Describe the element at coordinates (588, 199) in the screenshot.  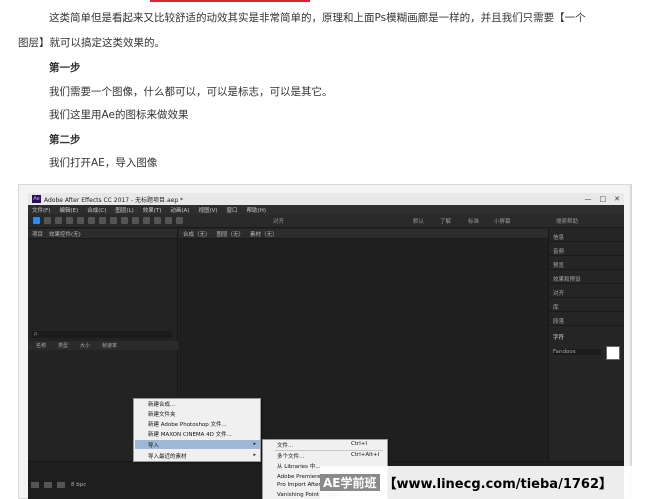
I see `minimize-button: —` at that location.